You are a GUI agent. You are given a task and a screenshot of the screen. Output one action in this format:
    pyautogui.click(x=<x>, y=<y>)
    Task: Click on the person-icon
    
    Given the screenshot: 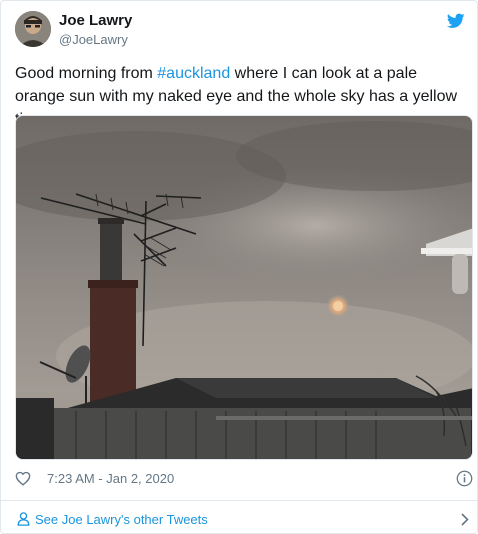 What is the action you would take?
    pyautogui.click(x=23, y=519)
    